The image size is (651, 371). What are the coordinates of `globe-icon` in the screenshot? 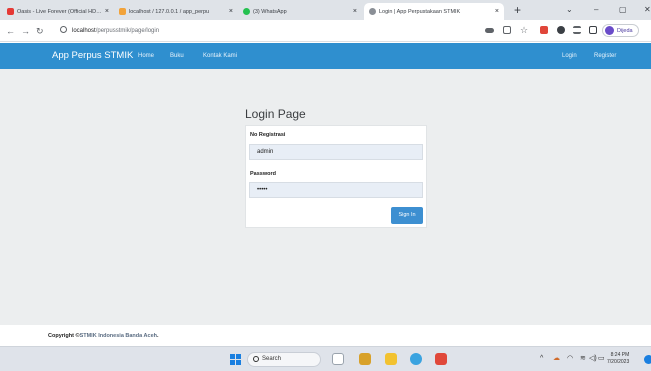 It's located at (372, 11).